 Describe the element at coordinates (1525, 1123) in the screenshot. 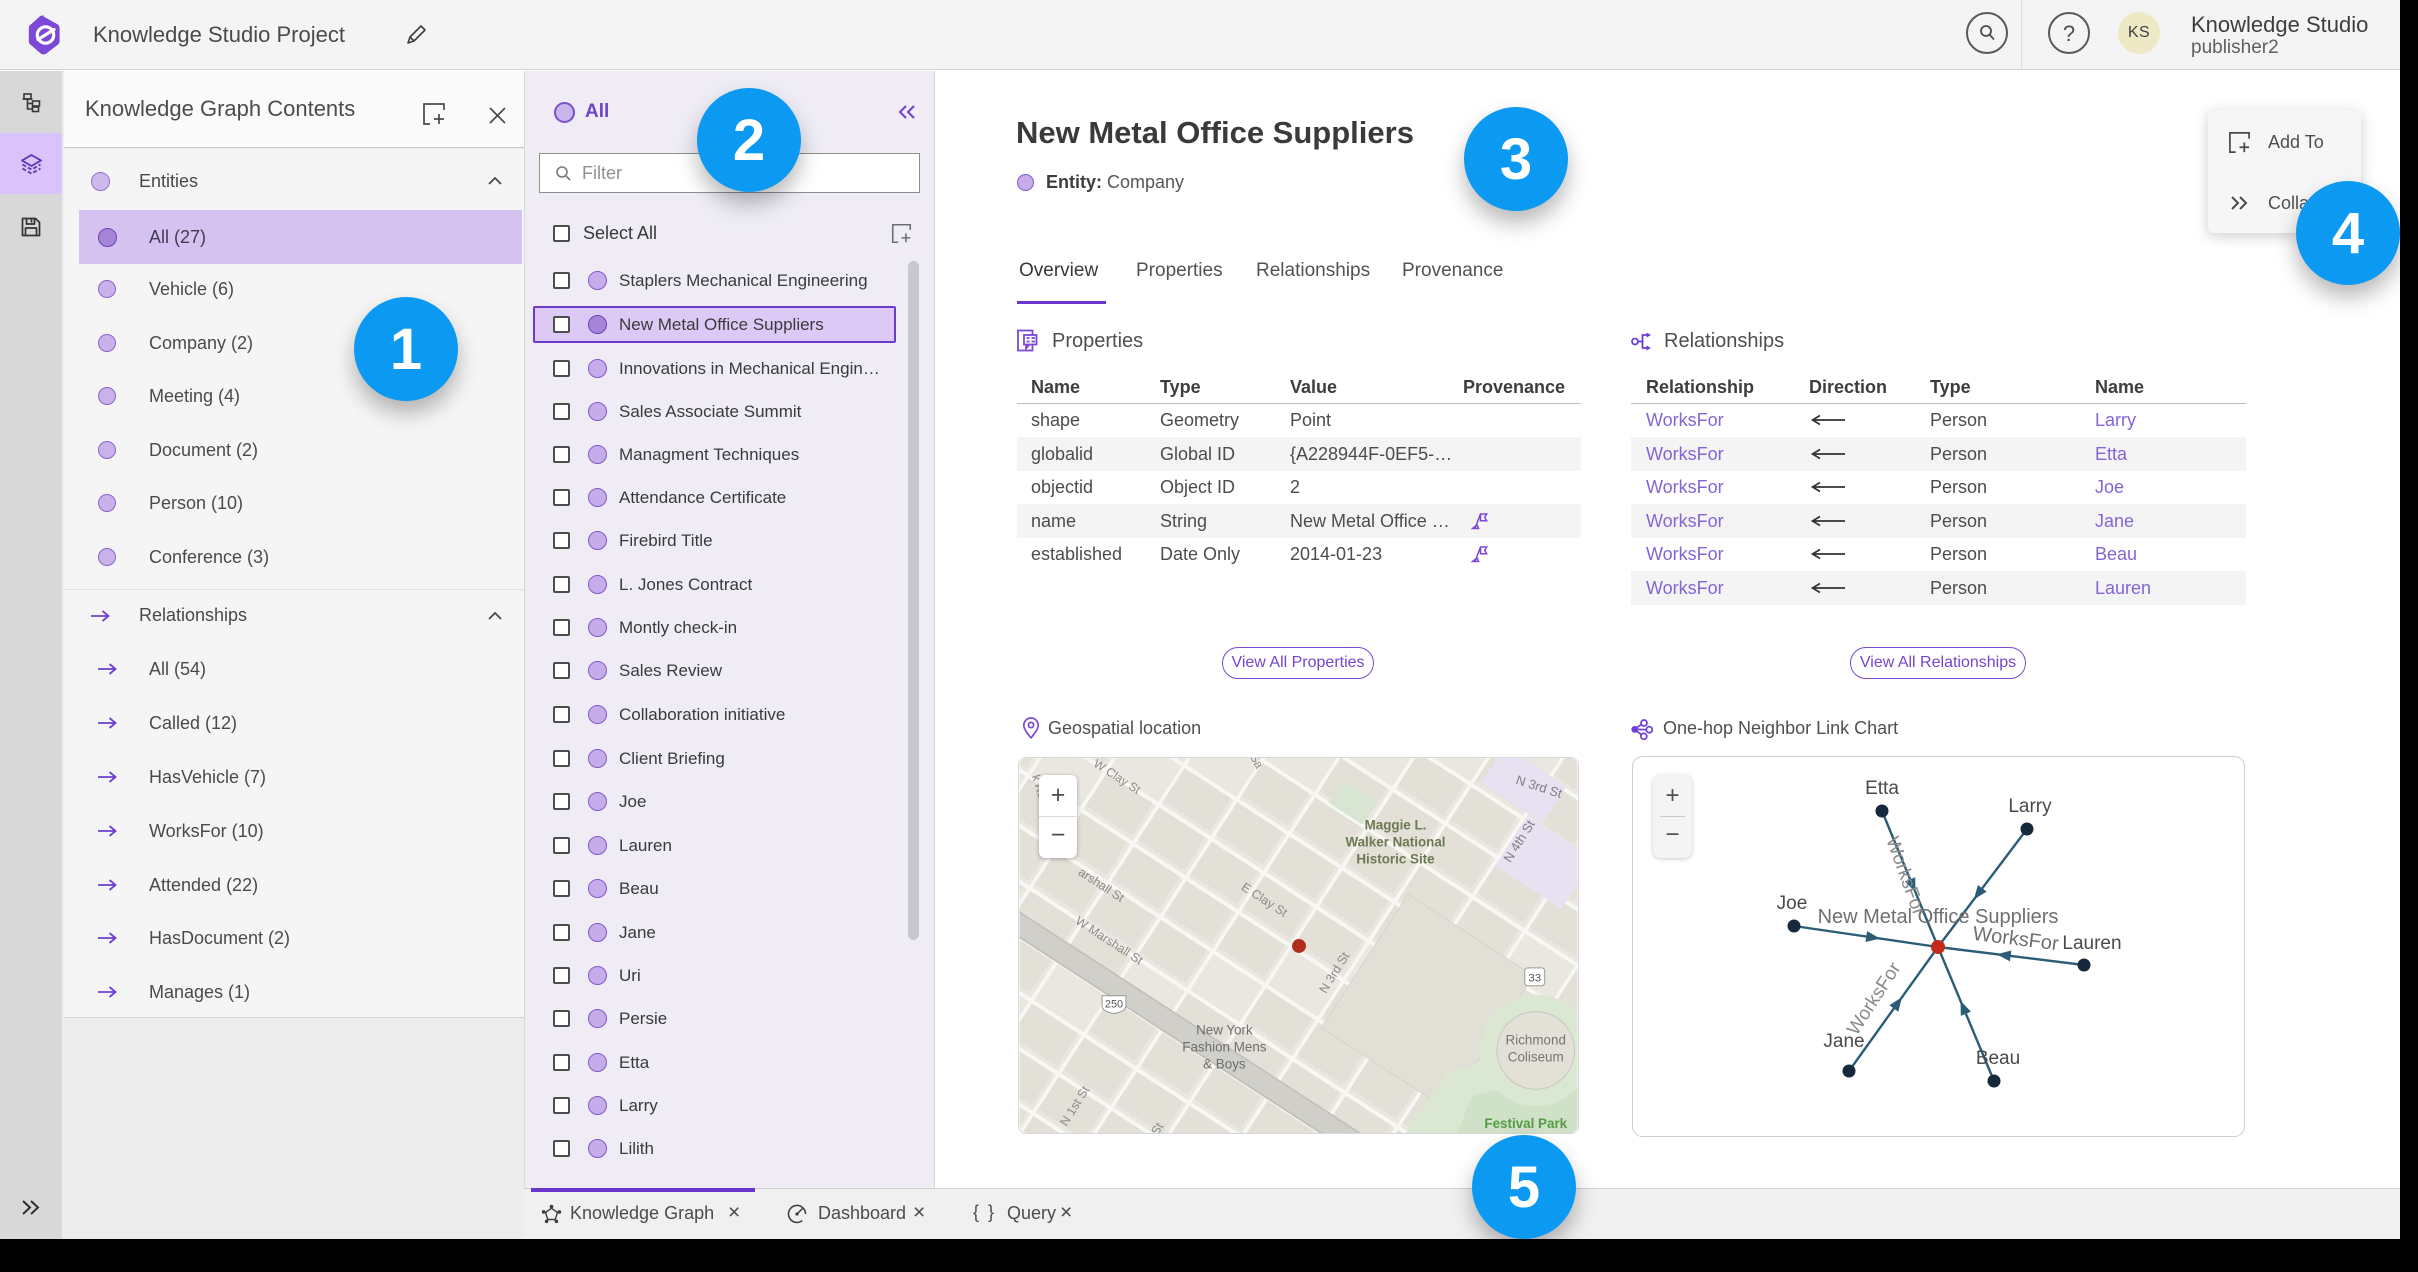

I see `svg-text: Festival Park` at that location.